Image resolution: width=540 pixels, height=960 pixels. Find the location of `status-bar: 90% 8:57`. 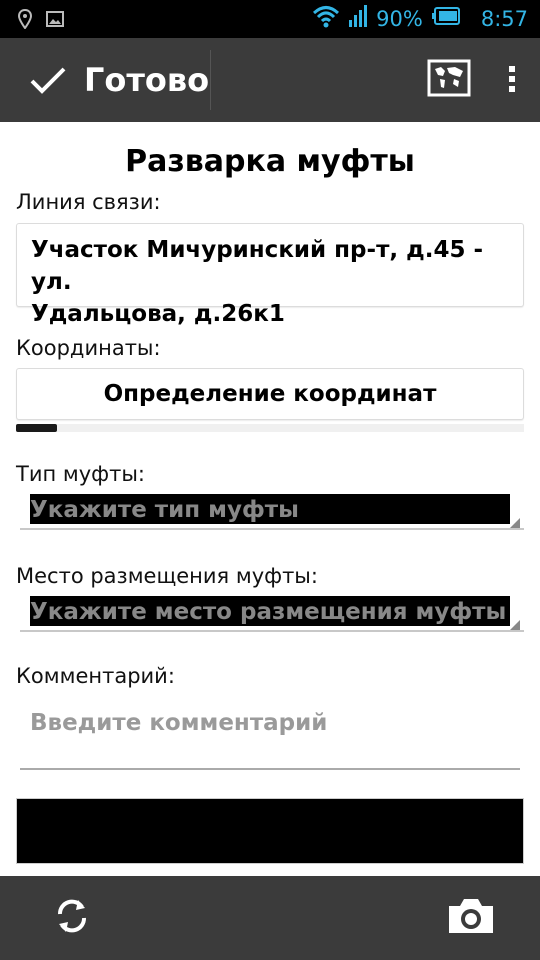

status-bar: 90% 8:57 is located at coordinates (270, 19).